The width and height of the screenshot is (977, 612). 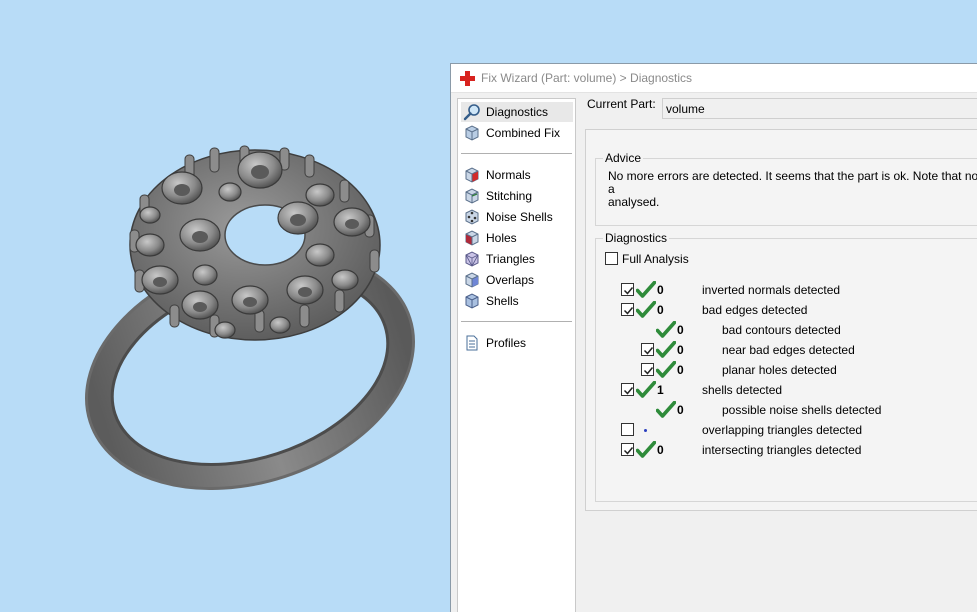 I want to click on nav-item-label: Stitching, so click(x=509, y=196).